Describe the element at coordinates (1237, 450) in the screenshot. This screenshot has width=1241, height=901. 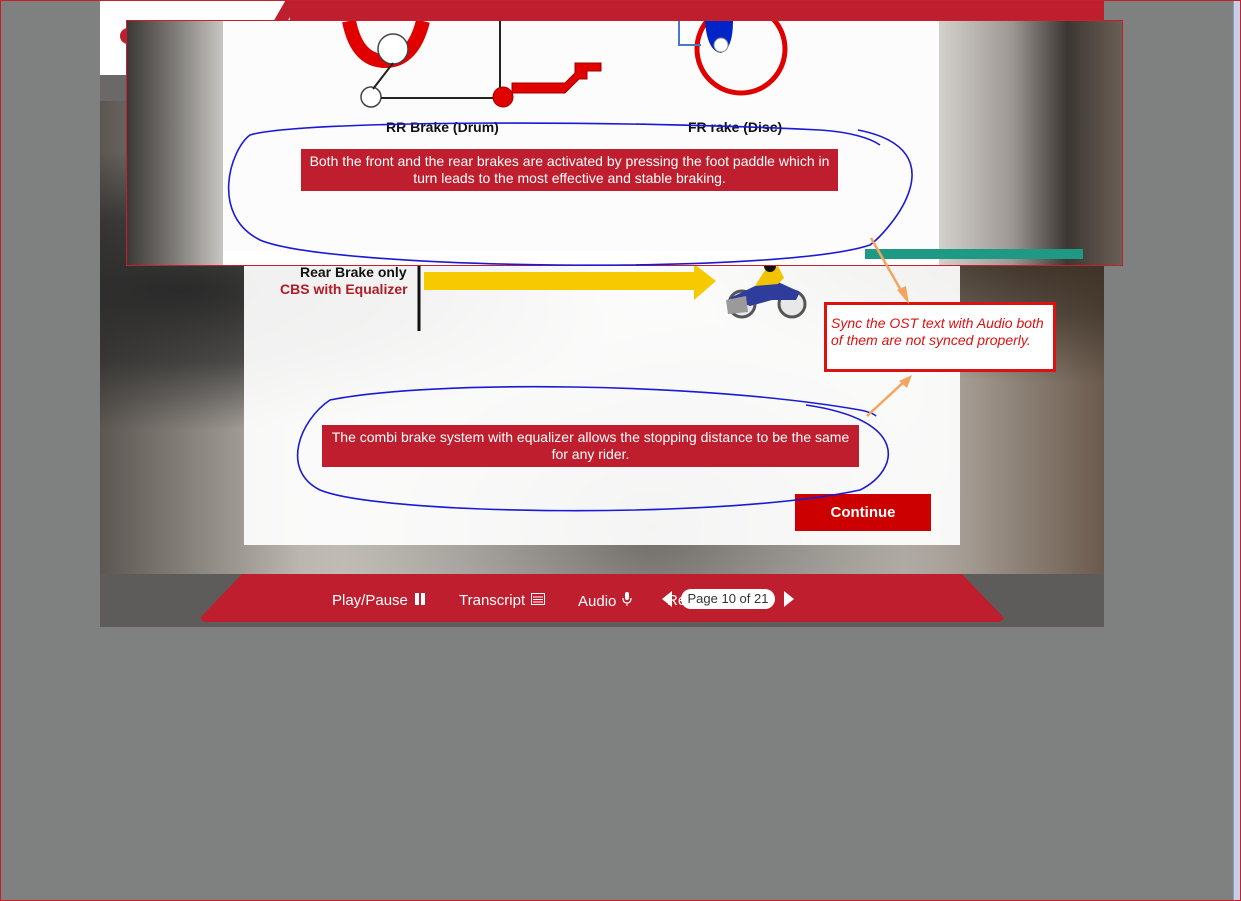
I see `window-scrollbar-strip` at that location.